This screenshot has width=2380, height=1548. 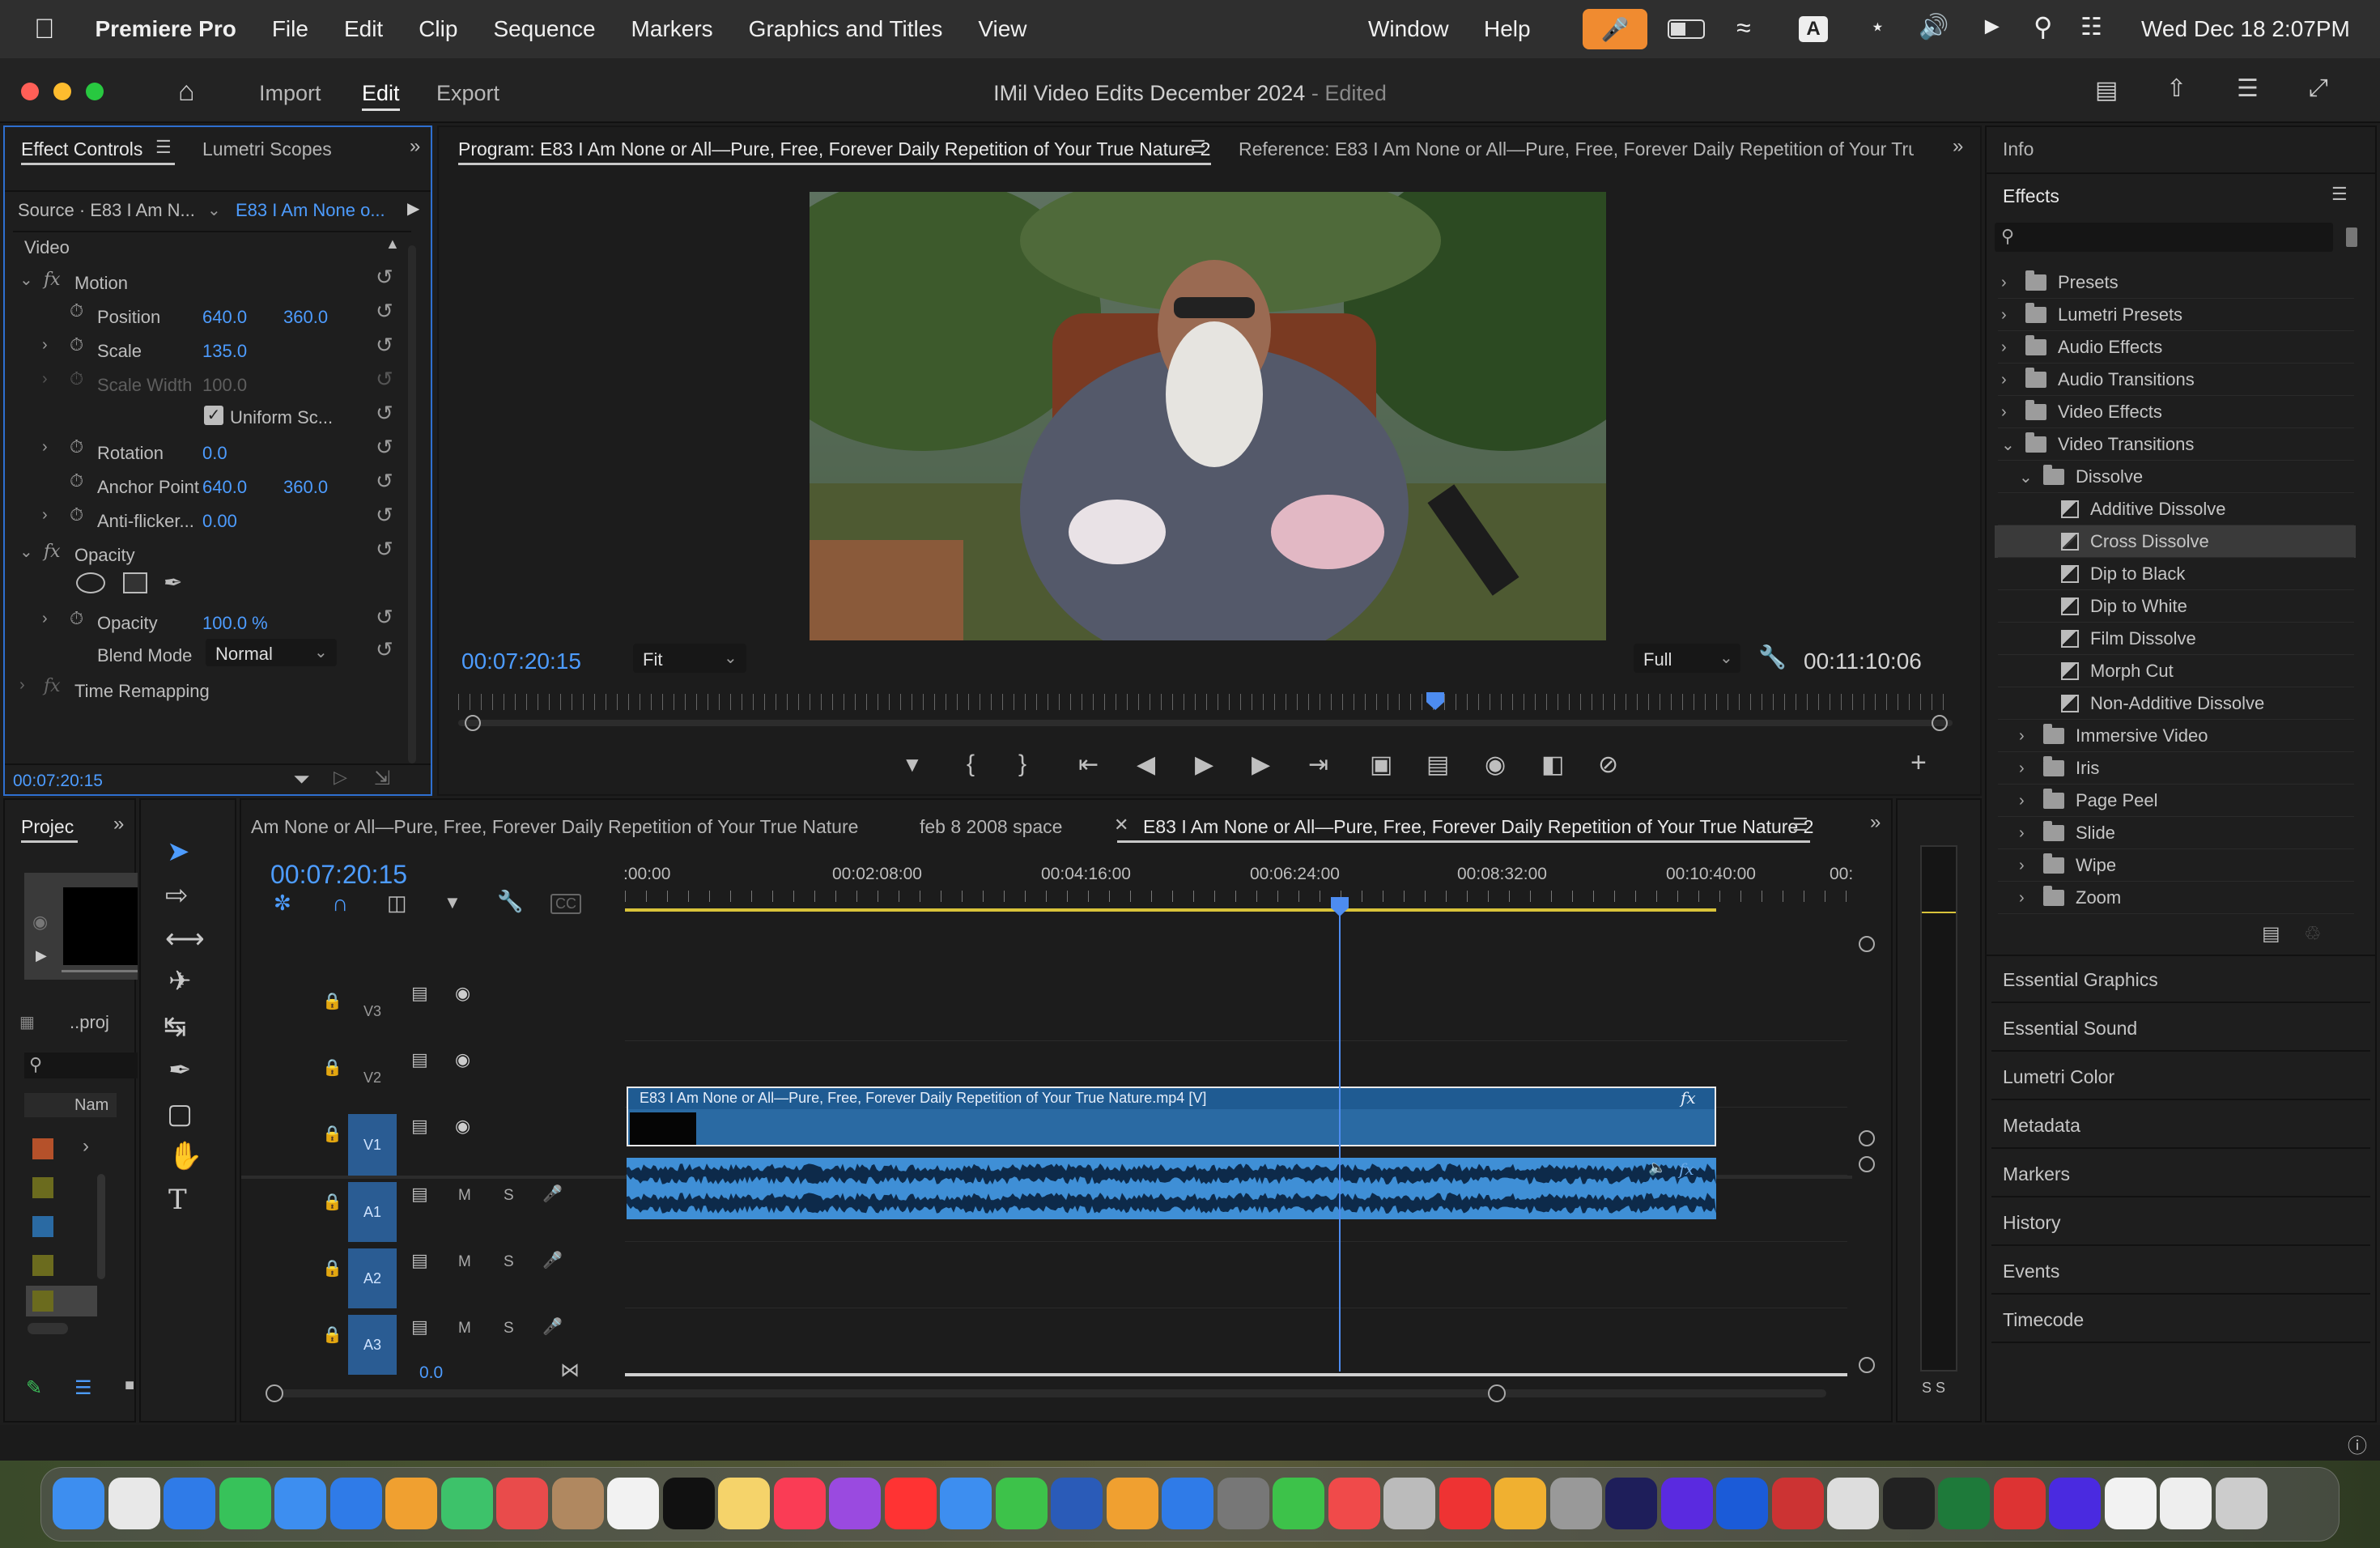 What do you see at coordinates (118, 824) in the screenshot?
I see `panel-overflow-icon: »` at bounding box center [118, 824].